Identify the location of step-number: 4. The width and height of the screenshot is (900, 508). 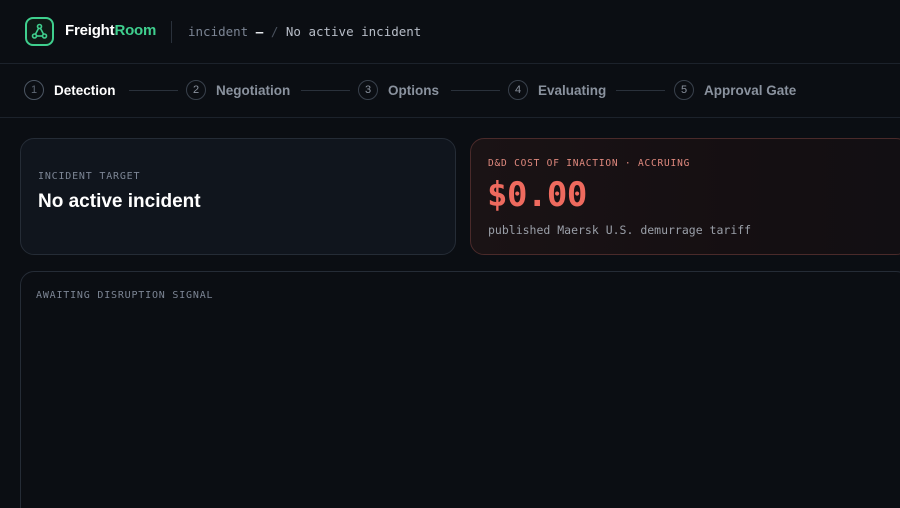
(518, 90).